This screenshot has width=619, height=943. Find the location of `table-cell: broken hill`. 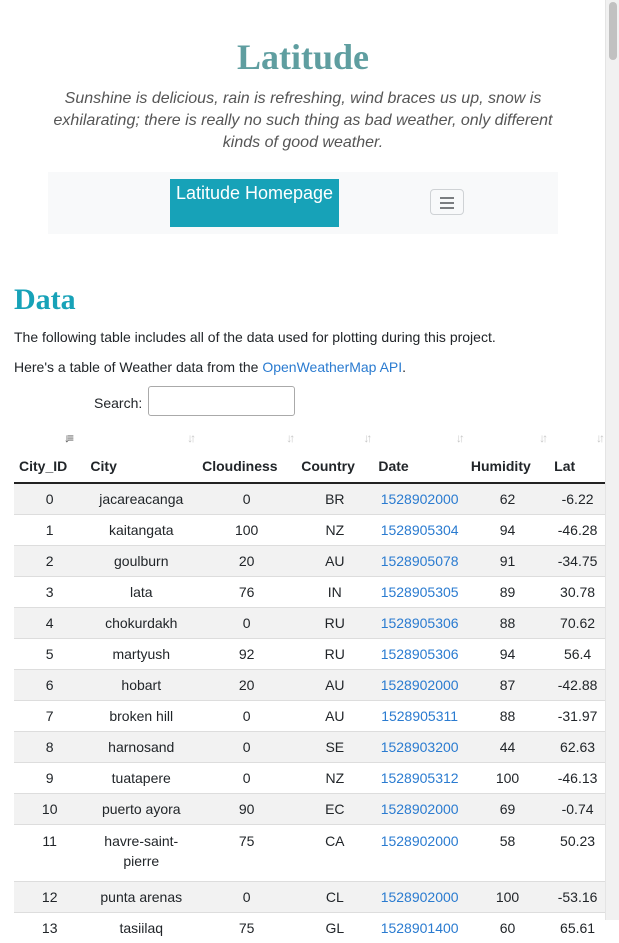

table-cell: broken hill is located at coordinates (141, 716).